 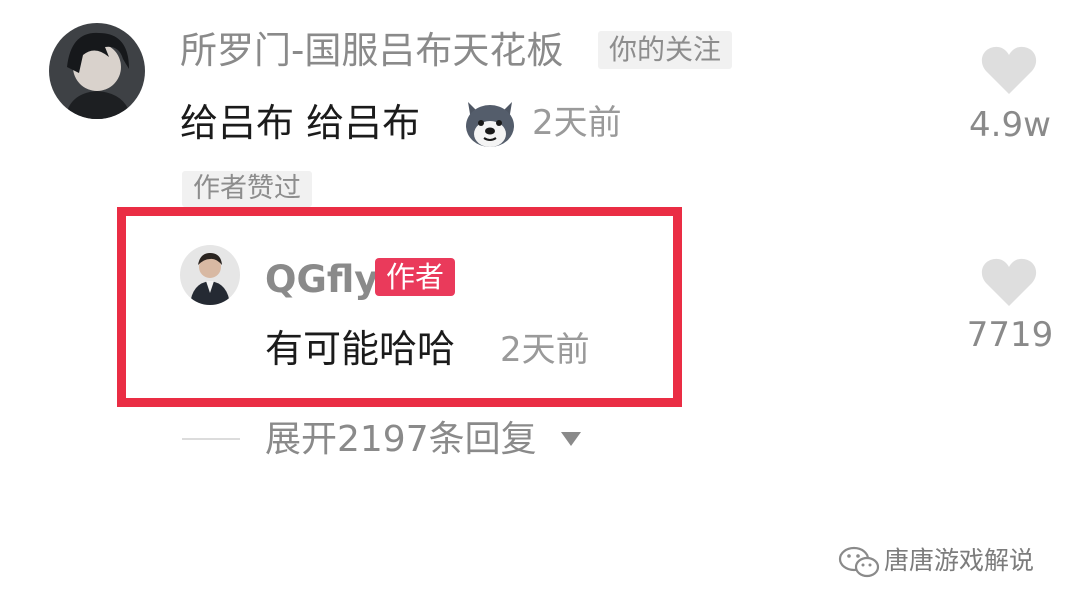 What do you see at coordinates (300, 123) in the screenshot?
I see `comment-text: 给吕布 给吕布` at bounding box center [300, 123].